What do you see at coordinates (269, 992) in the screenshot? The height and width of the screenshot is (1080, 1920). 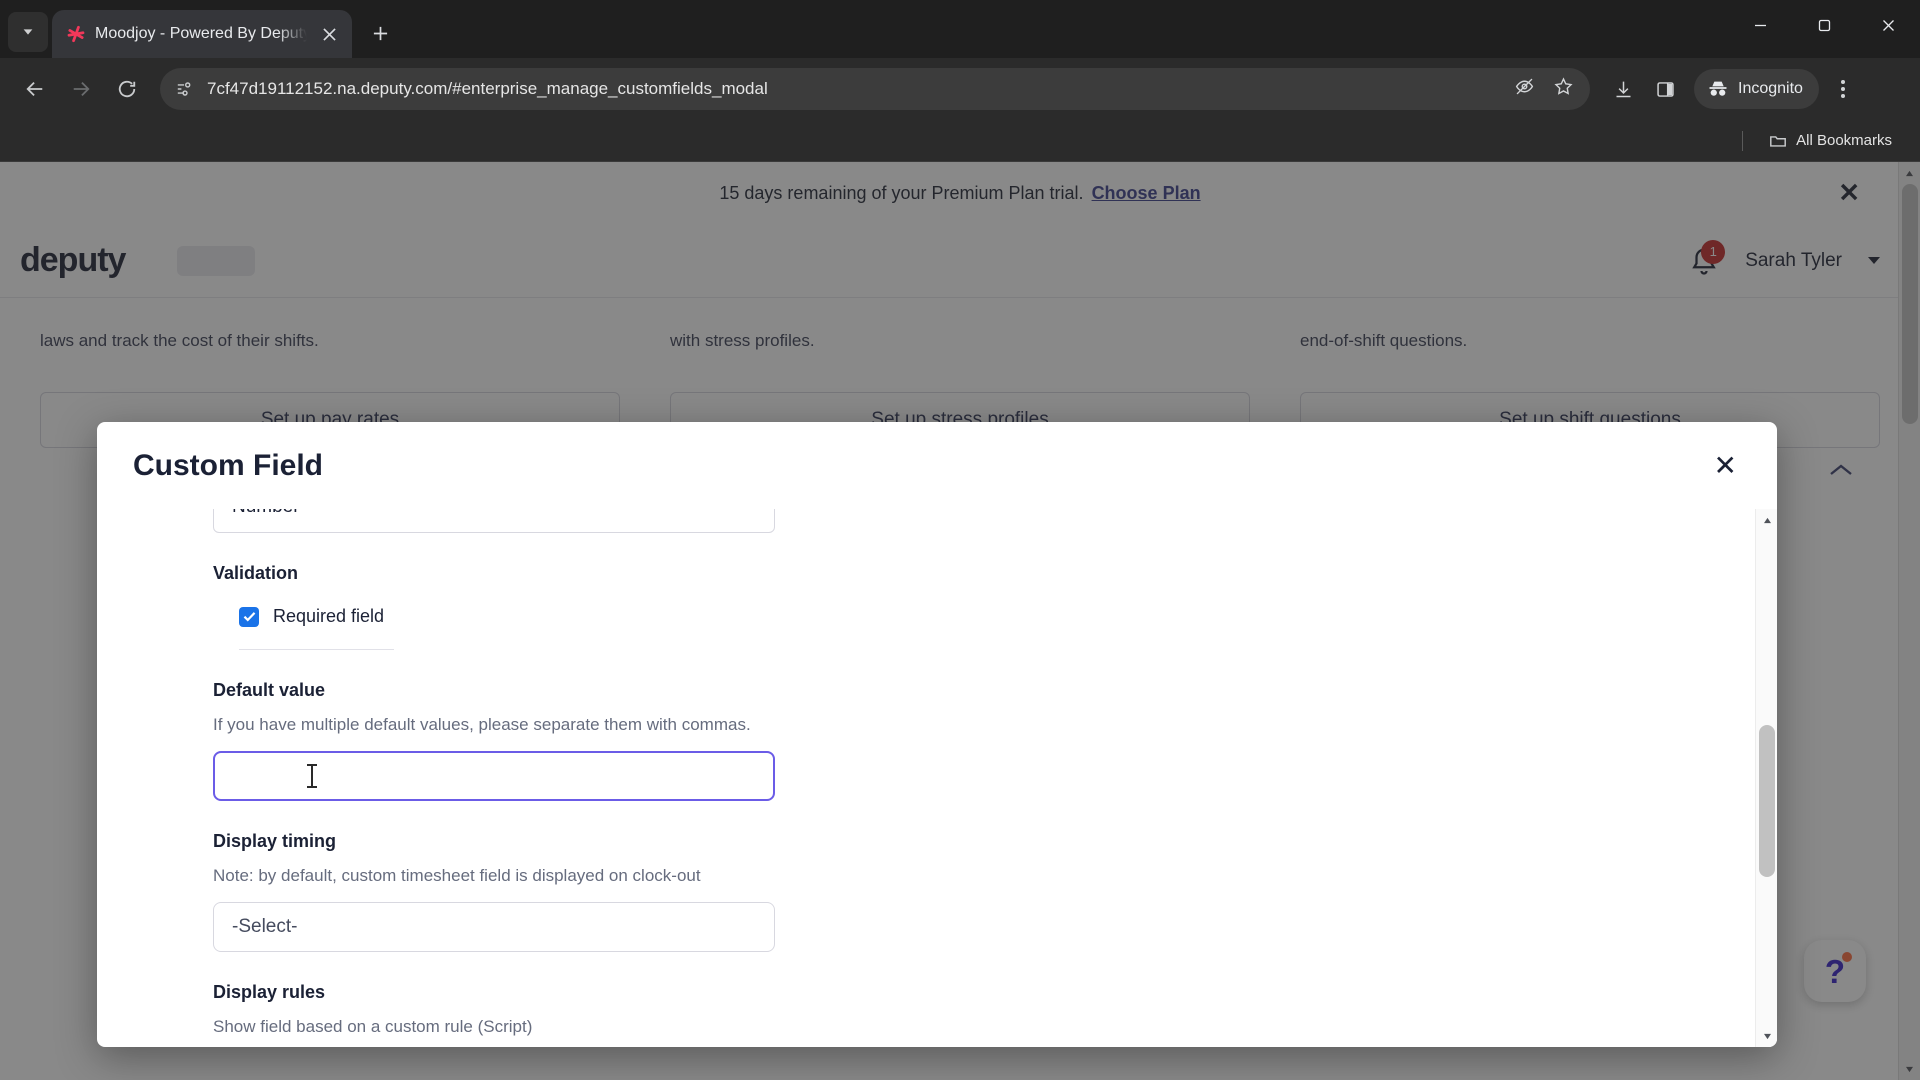 I see `display-rules-label: Display rules` at bounding box center [269, 992].